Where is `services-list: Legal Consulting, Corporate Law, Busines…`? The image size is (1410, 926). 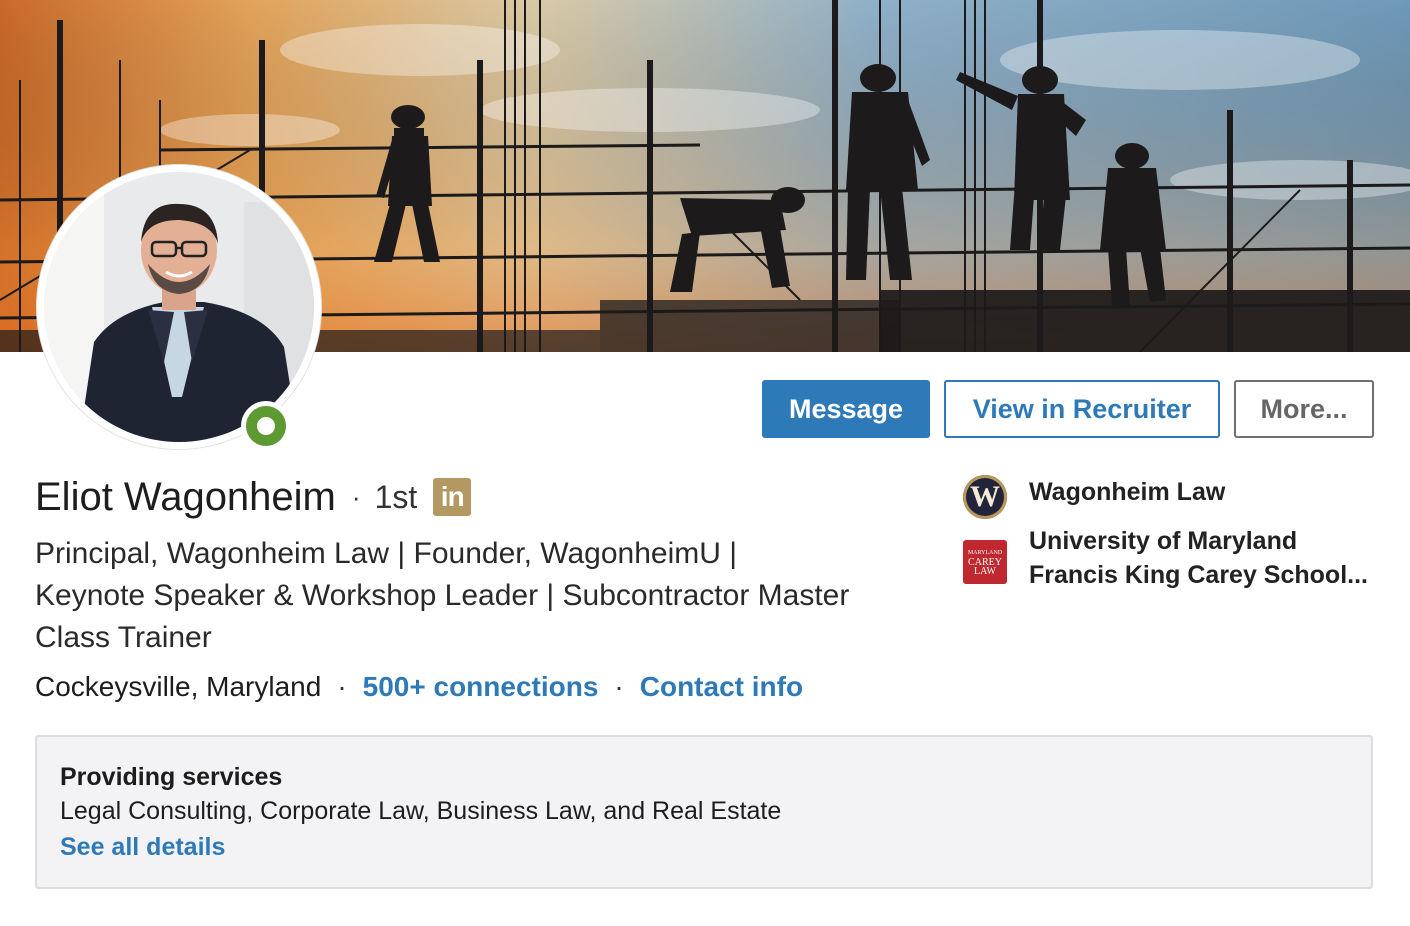 services-list: Legal Consulting, Corporate Law, Busines… is located at coordinates (421, 811).